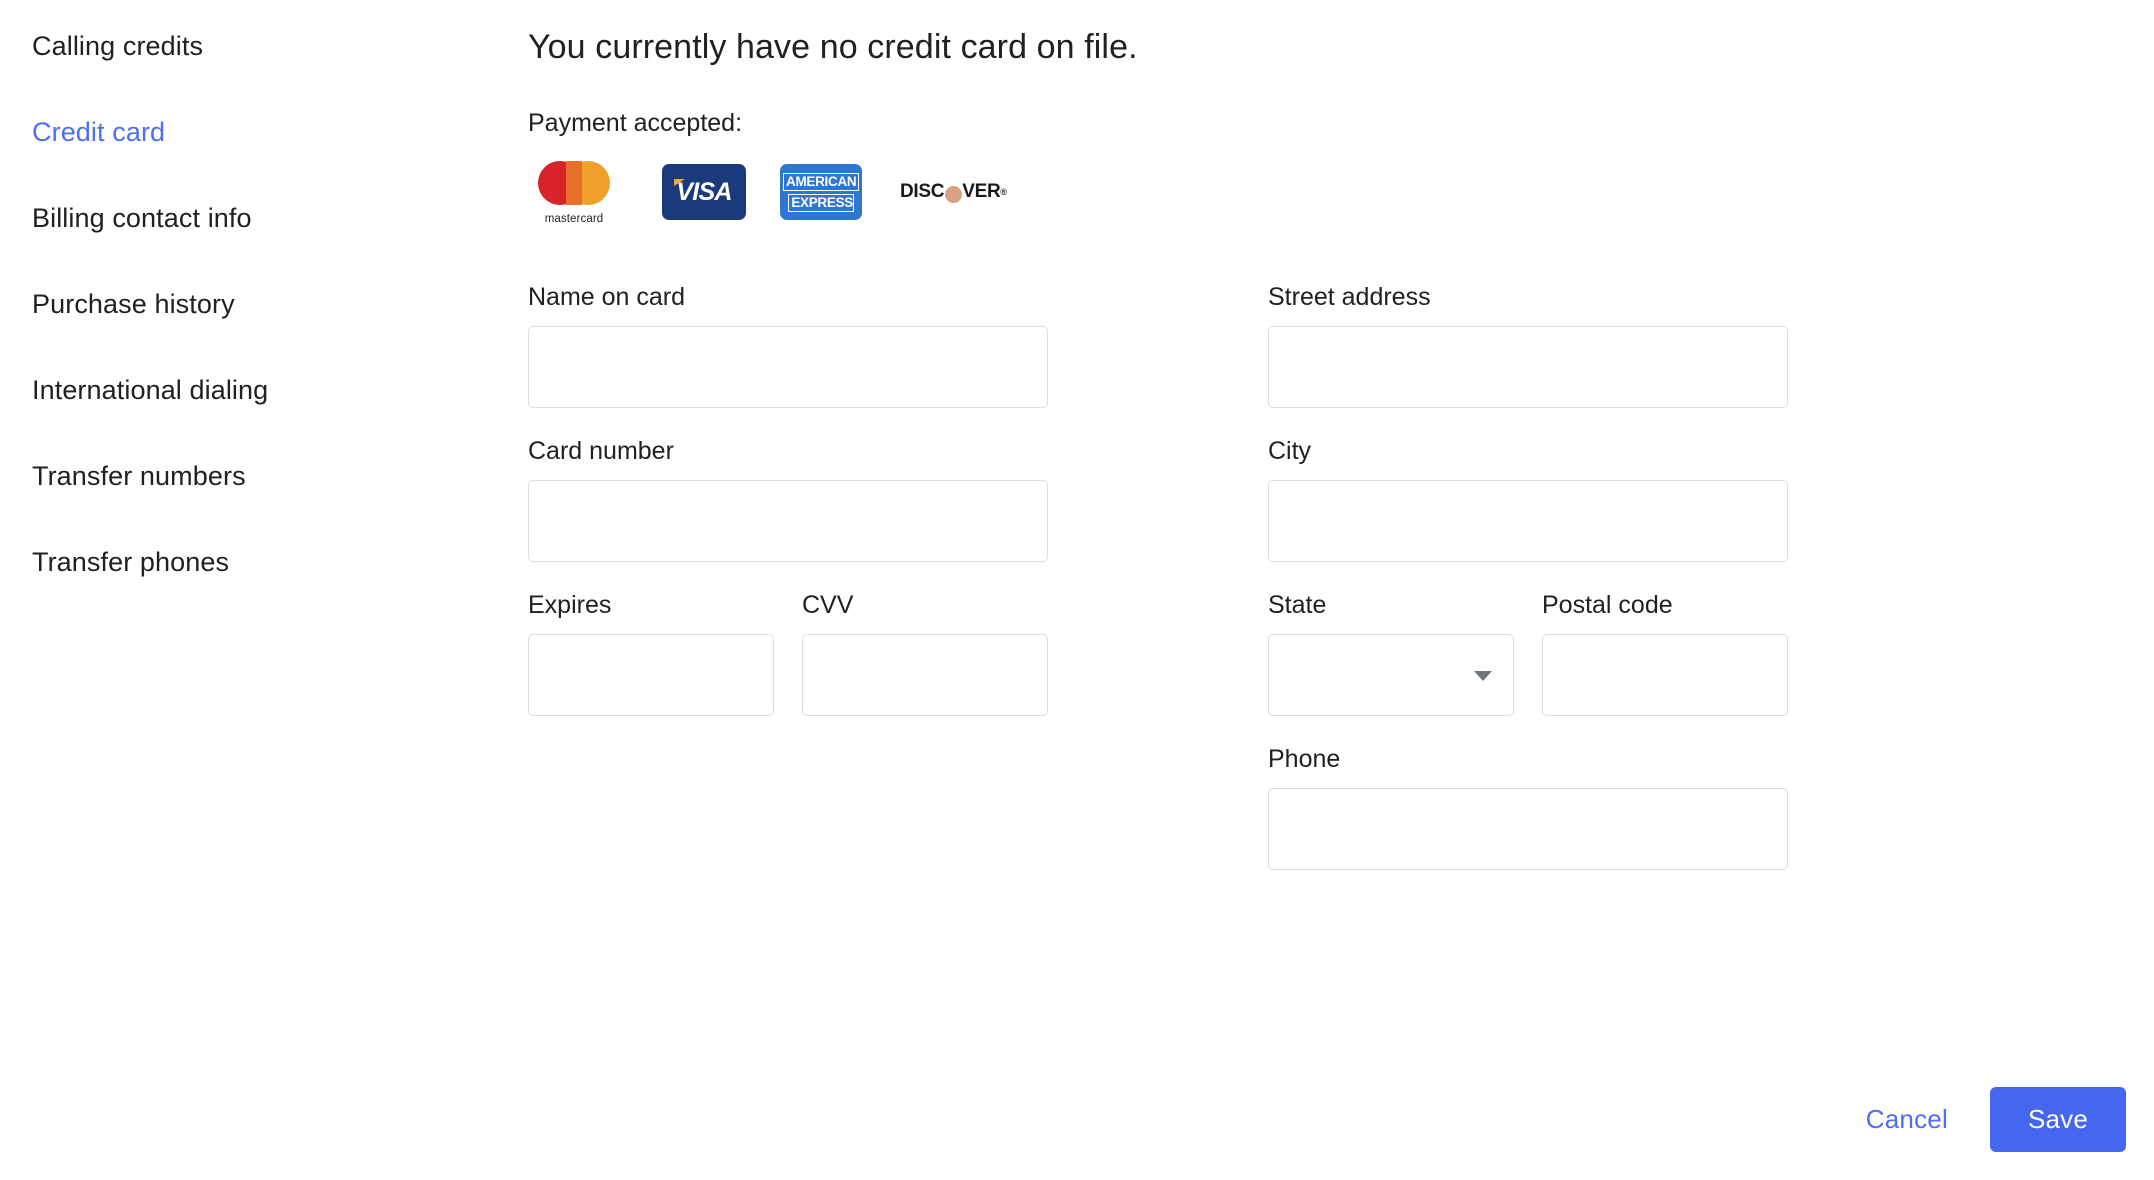 The width and height of the screenshot is (2154, 1180). Describe the element at coordinates (1349, 297) in the screenshot. I see `label-street-address: Street address` at that location.